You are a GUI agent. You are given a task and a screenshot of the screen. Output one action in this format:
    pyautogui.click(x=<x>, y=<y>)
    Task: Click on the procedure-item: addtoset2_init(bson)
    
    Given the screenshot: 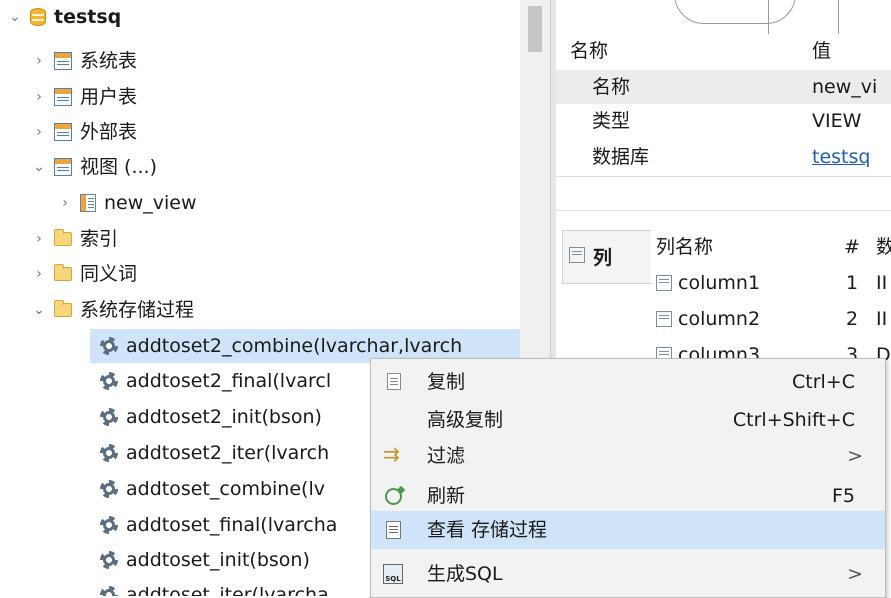 What is the action you would take?
    pyautogui.click(x=211, y=417)
    